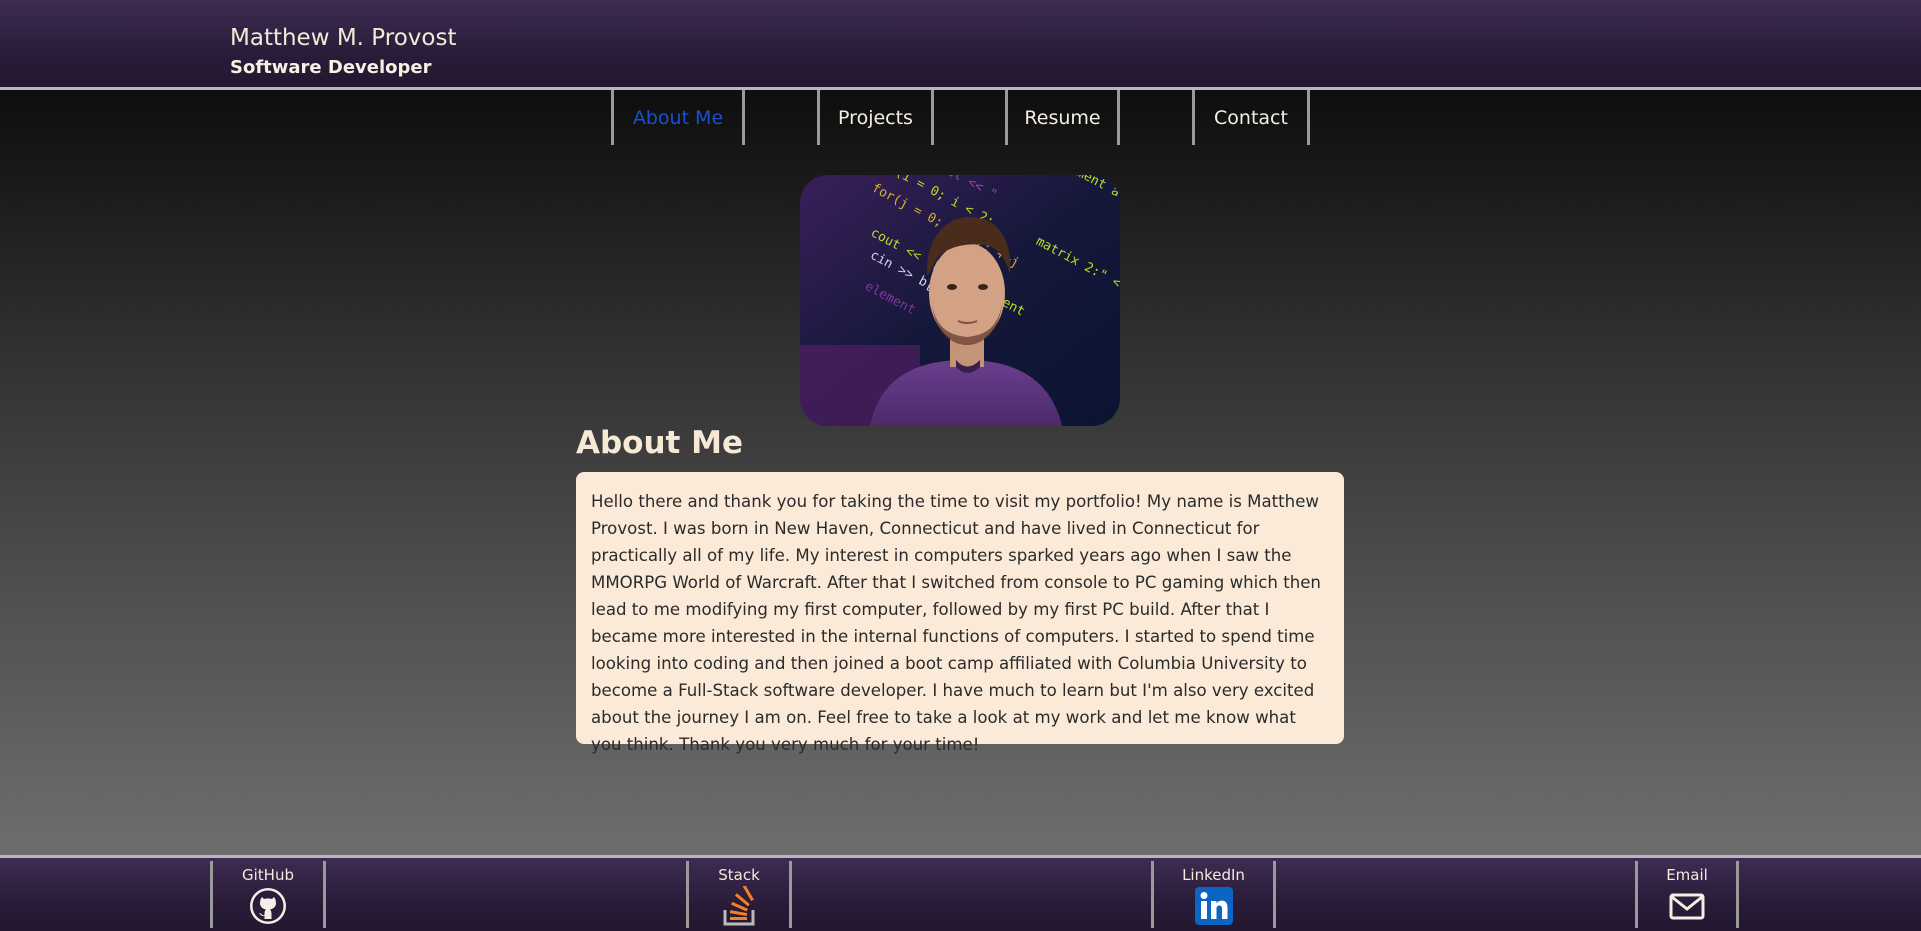 This screenshot has width=1921, height=931. What do you see at coordinates (960, 893) in the screenshot?
I see `site-footer: GitHub Stack LinkedIn Email` at bounding box center [960, 893].